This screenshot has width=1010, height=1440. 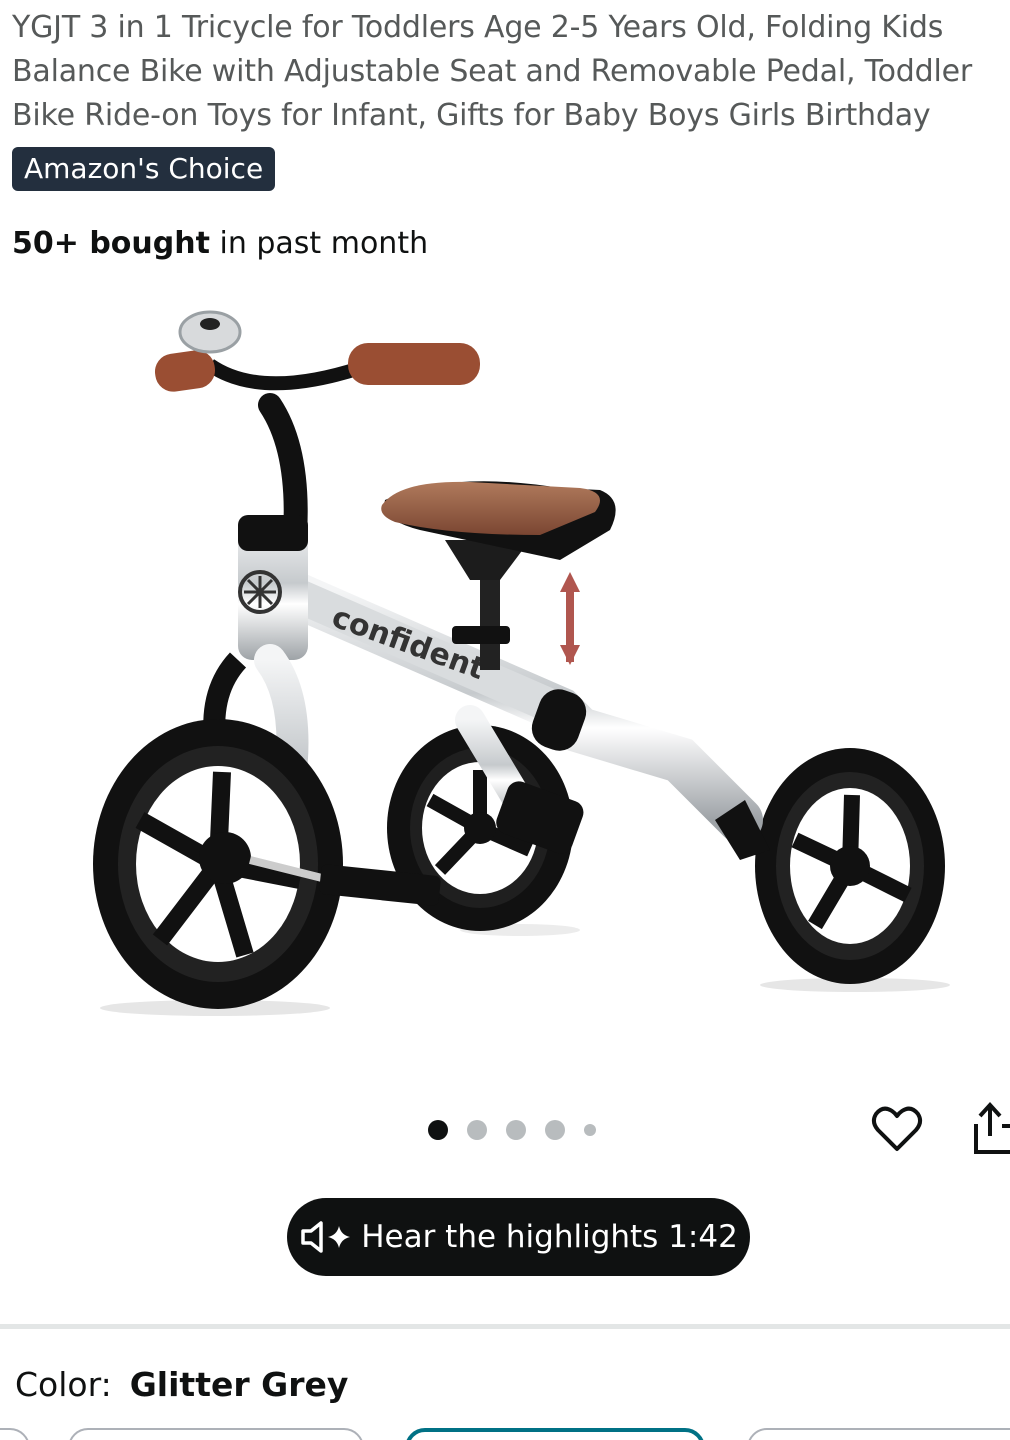 I want to click on speaker-sparkle-icon, so click(x=326, y=1237).